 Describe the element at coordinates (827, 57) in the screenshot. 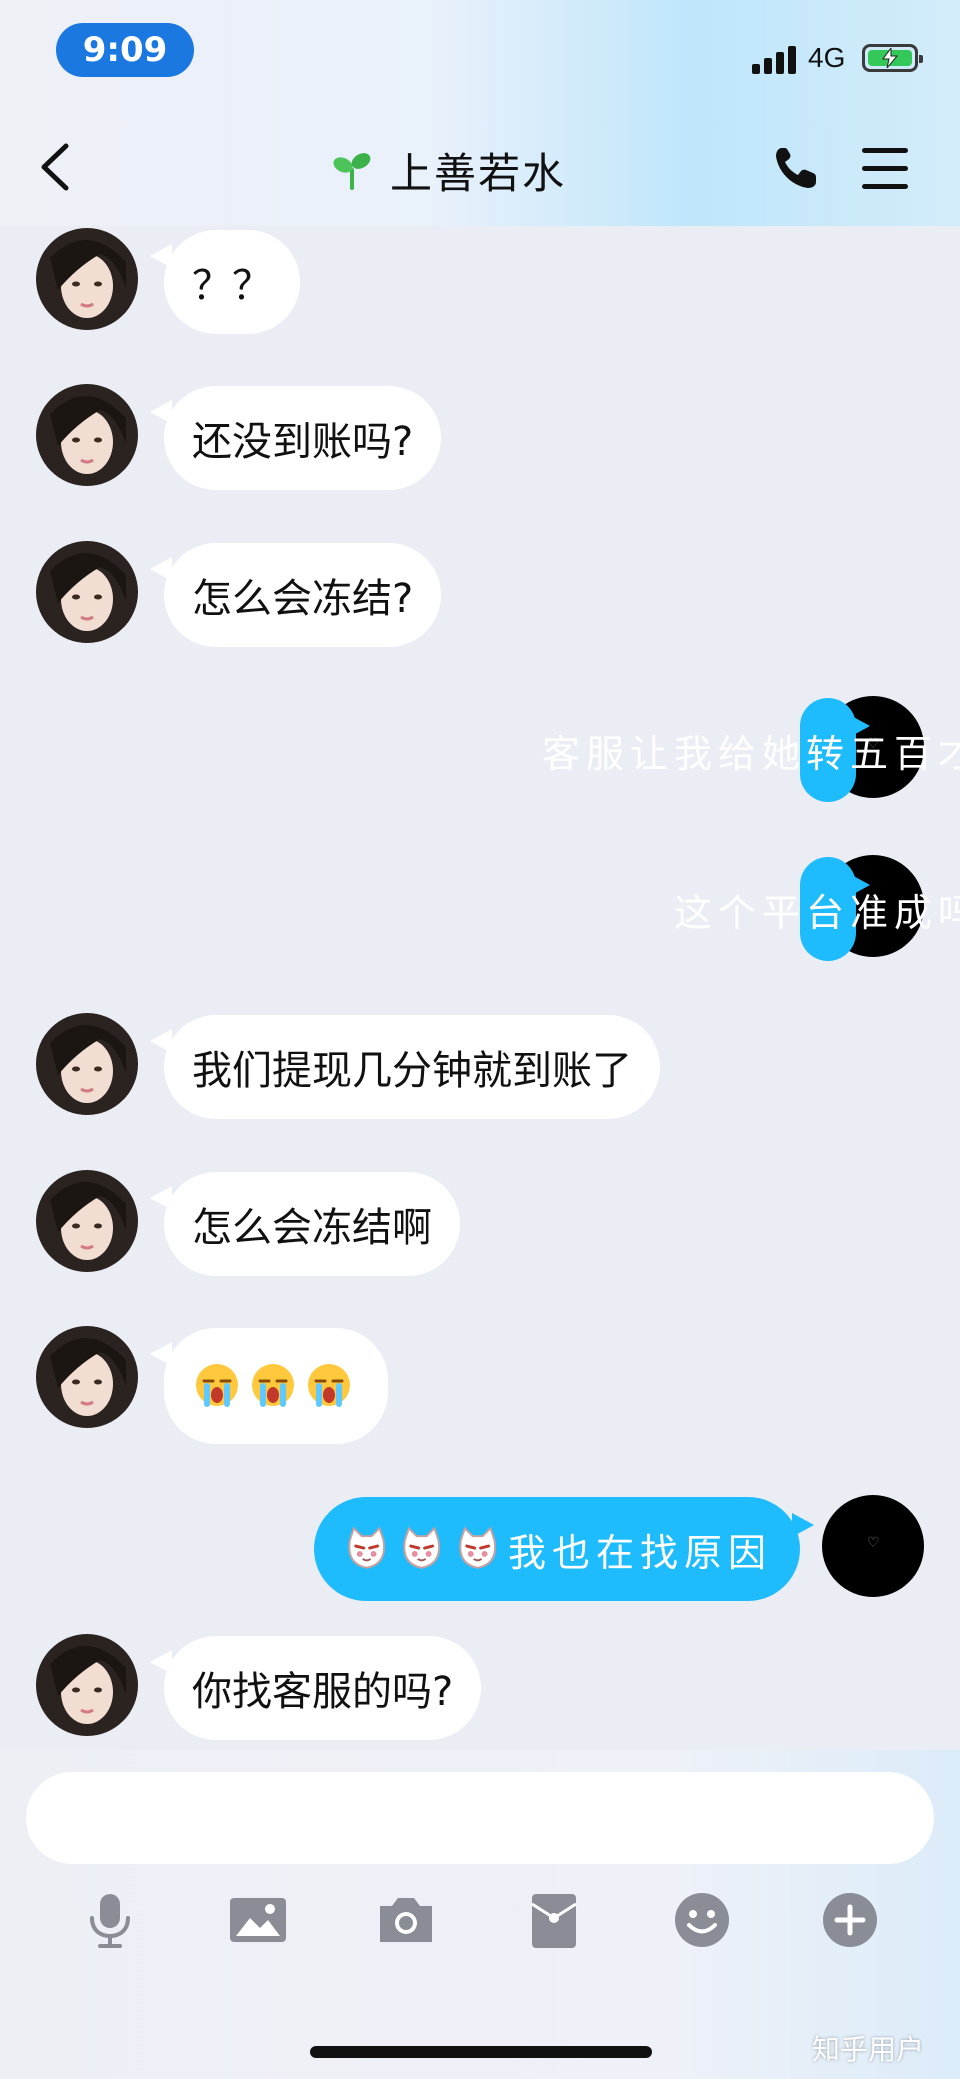

I see `network-type: 4G` at that location.